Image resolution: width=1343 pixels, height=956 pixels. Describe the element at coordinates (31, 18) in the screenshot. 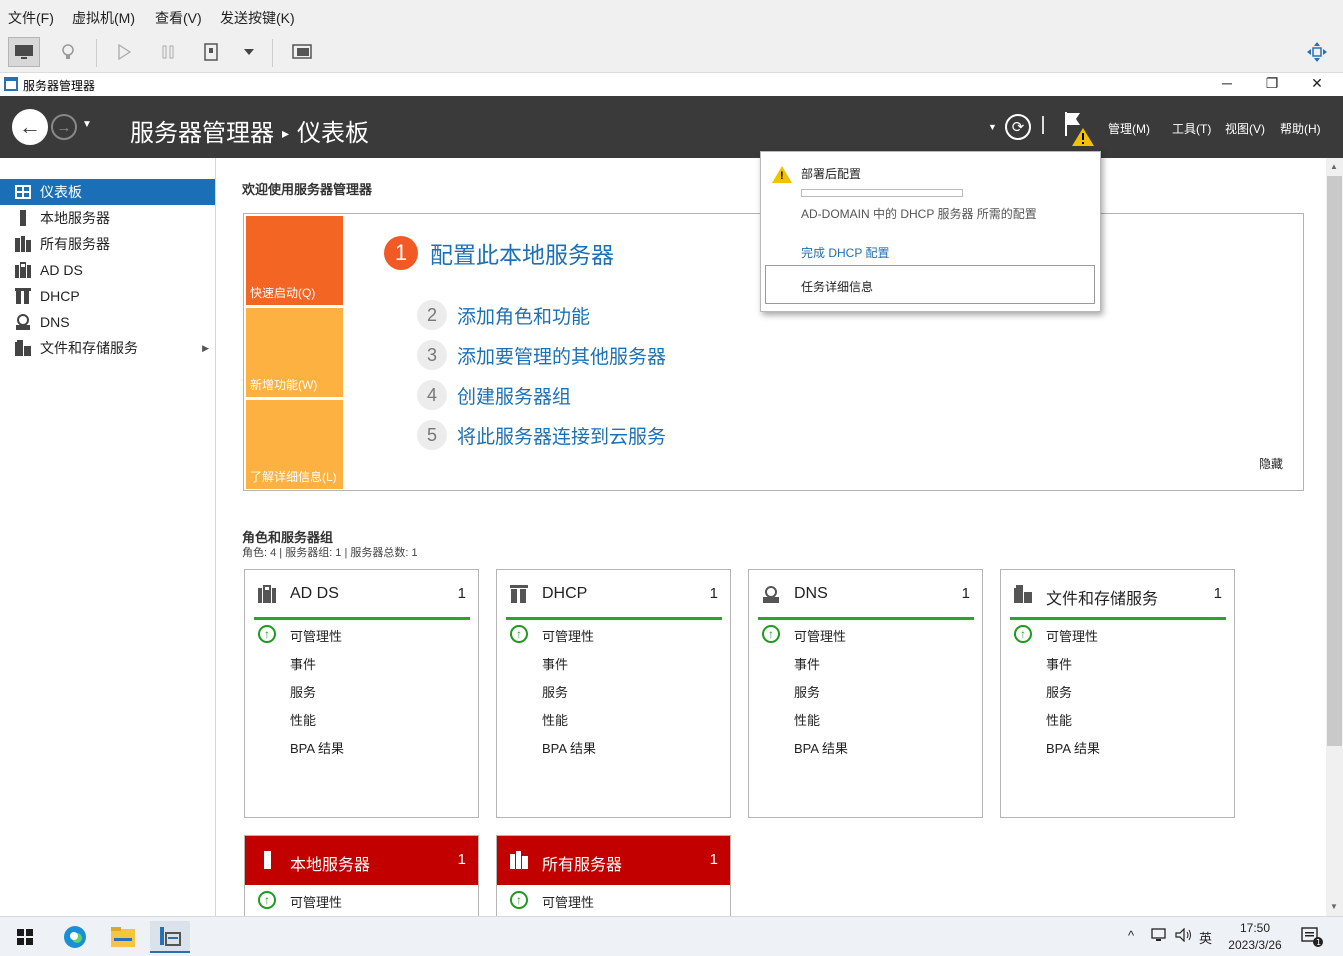

I see `vm-menu-file: 文件(F)` at that location.